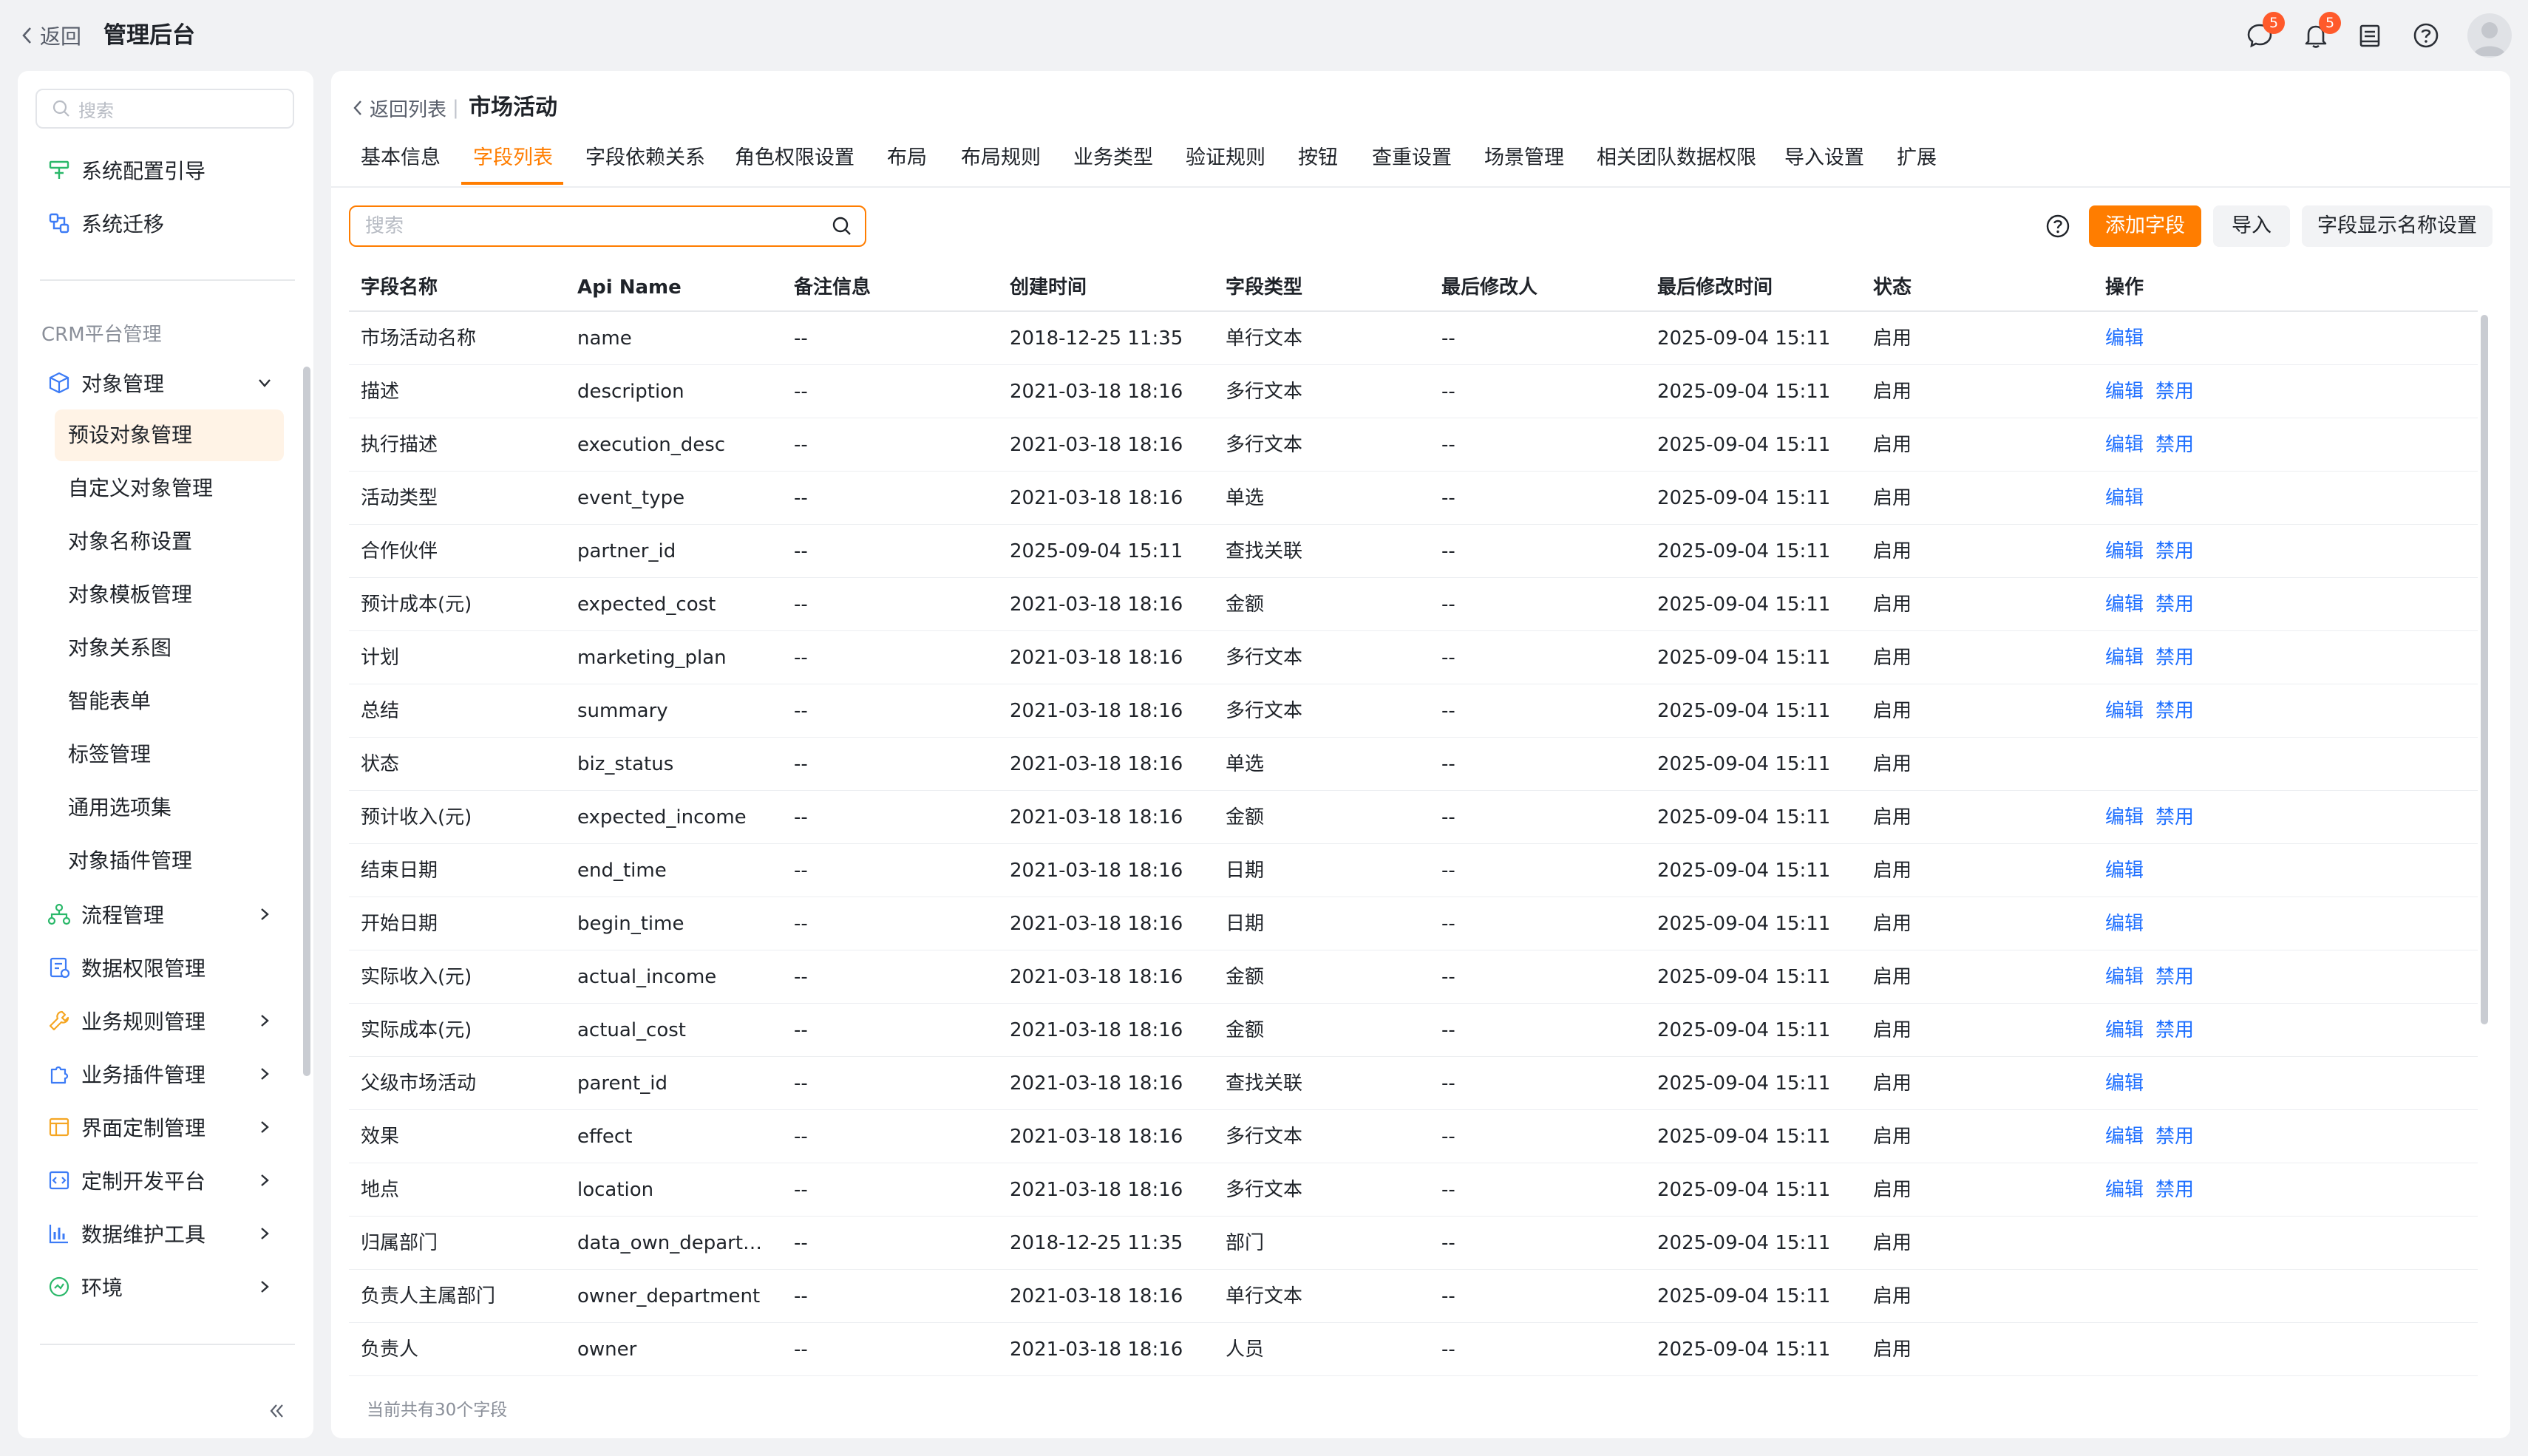 This screenshot has width=2528, height=1456. What do you see at coordinates (109, 754) in the screenshot?
I see `sidebar-subitem-tag-management: 标签管理` at bounding box center [109, 754].